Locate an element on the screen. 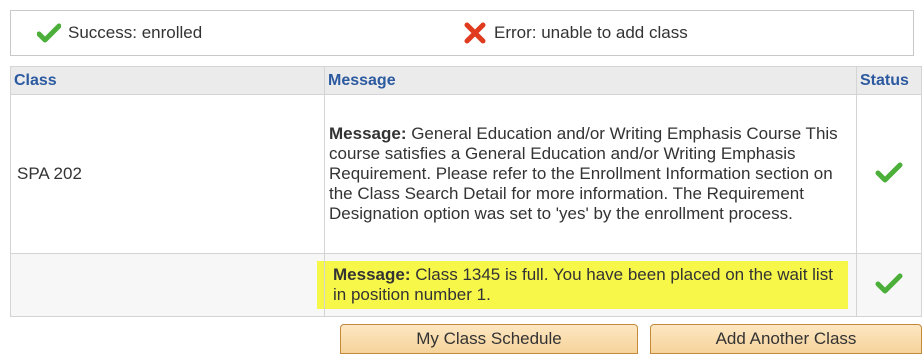 This screenshot has height=354, width=924. legend-success: Success: enrolled is located at coordinates (119, 33).